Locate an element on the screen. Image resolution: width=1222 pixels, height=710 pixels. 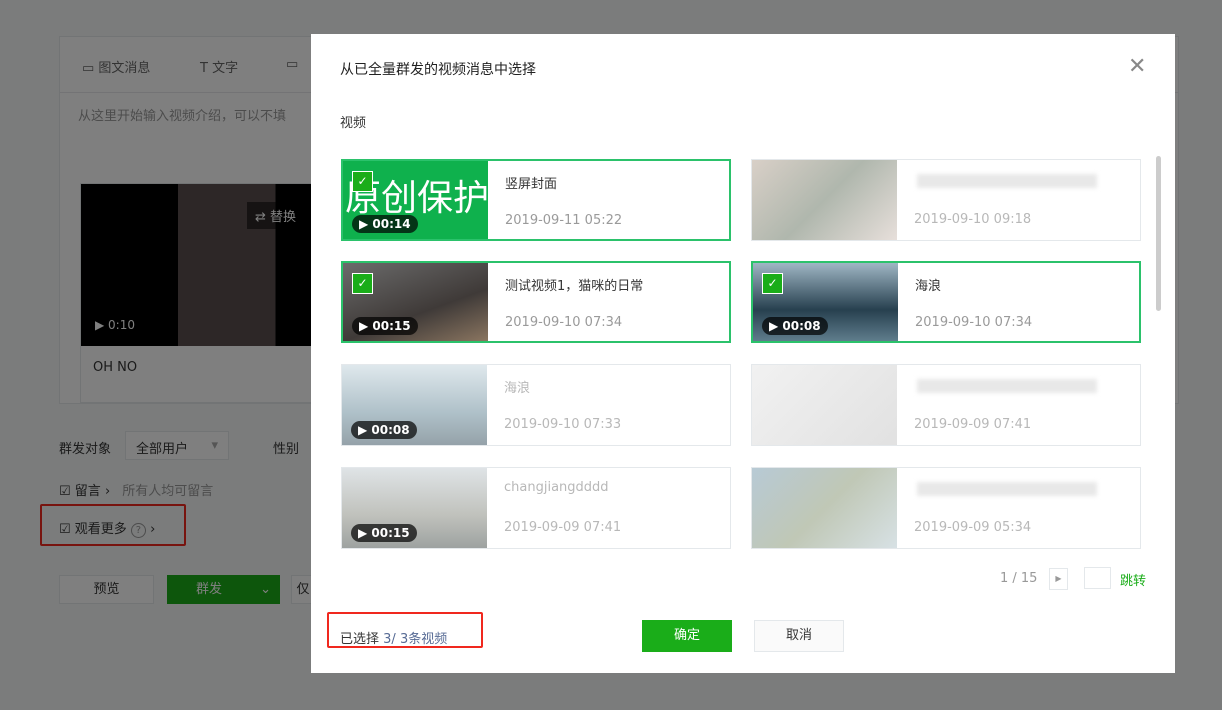
video-title: changjiangdddd is located at coordinates (556, 487).